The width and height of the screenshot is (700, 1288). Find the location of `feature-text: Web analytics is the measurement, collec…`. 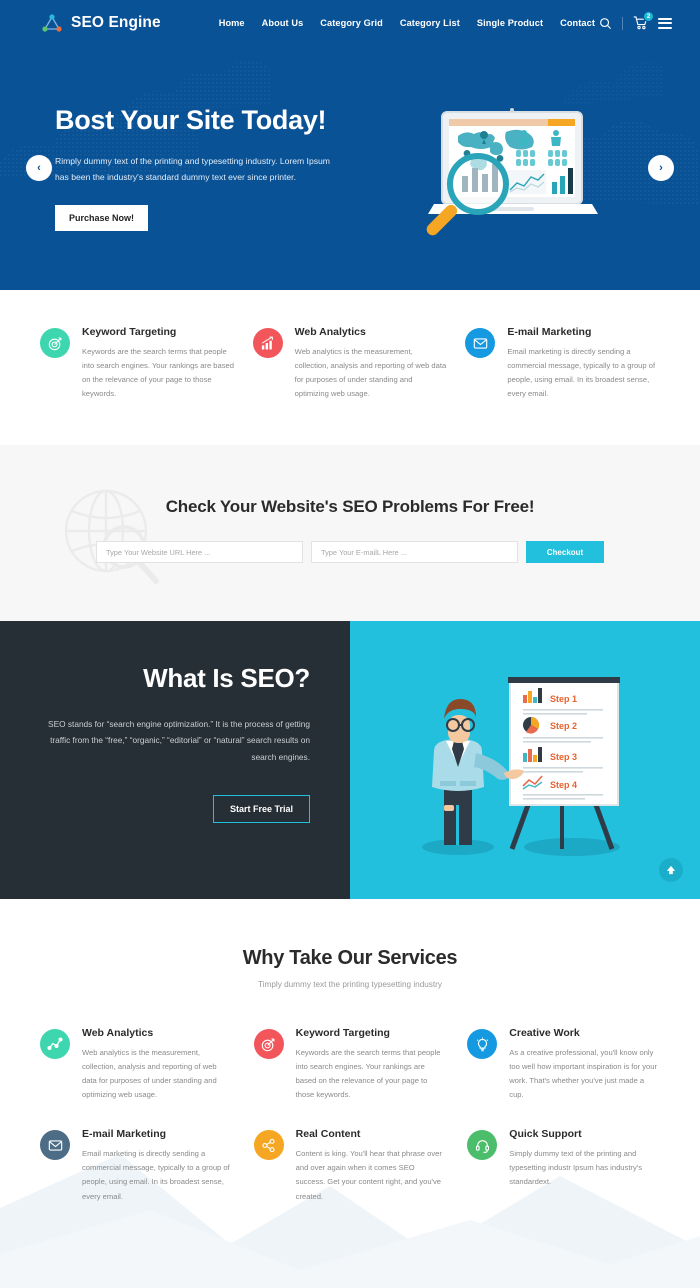

feature-text: Web analytics is the measurement, collec… is located at coordinates (370, 373).